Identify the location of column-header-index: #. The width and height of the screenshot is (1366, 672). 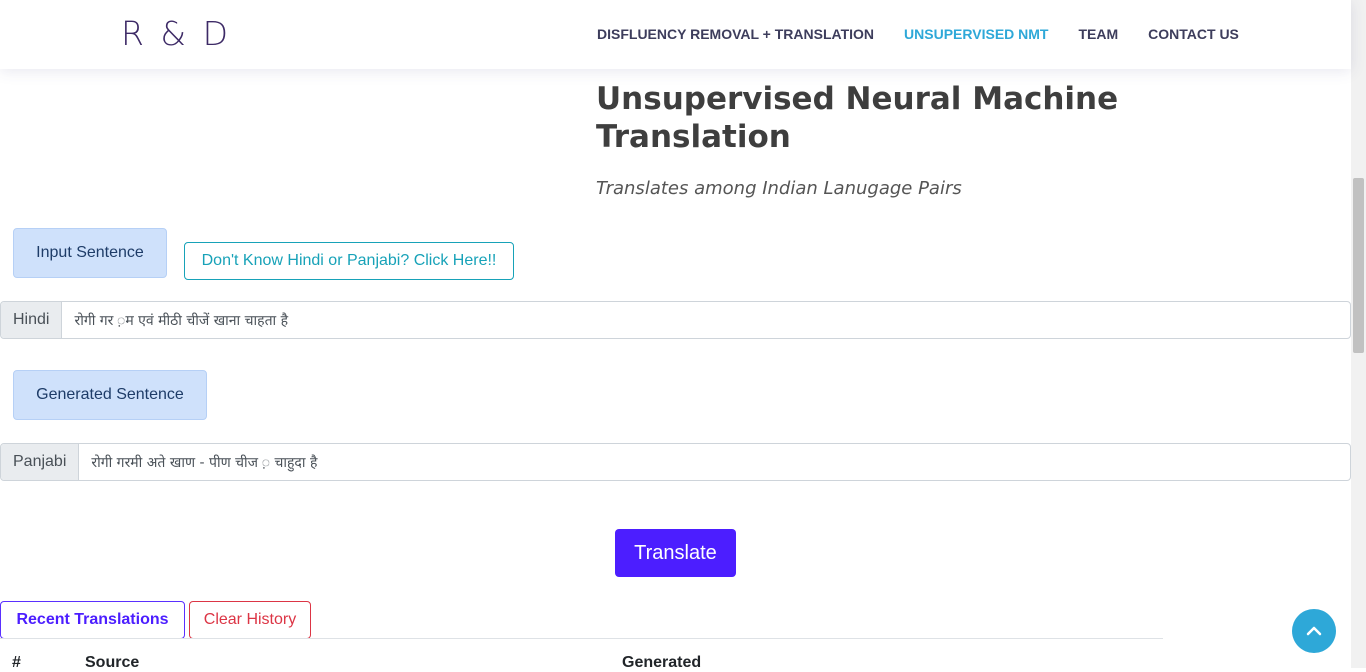
(16, 662).